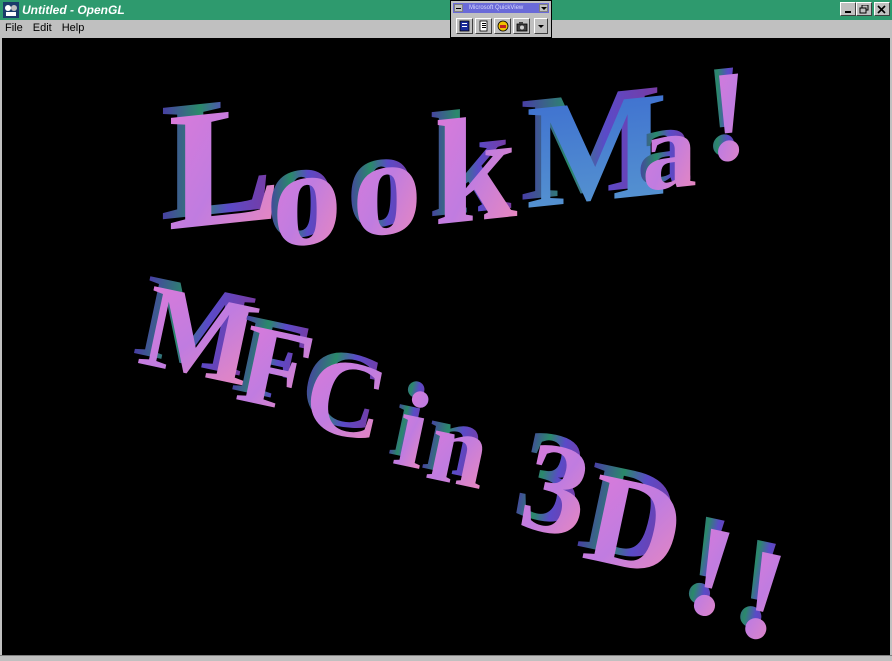 This screenshot has width=892, height=661. Describe the element at coordinates (387, 187) in the screenshot. I see `glyph-o2-front: o` at that location.